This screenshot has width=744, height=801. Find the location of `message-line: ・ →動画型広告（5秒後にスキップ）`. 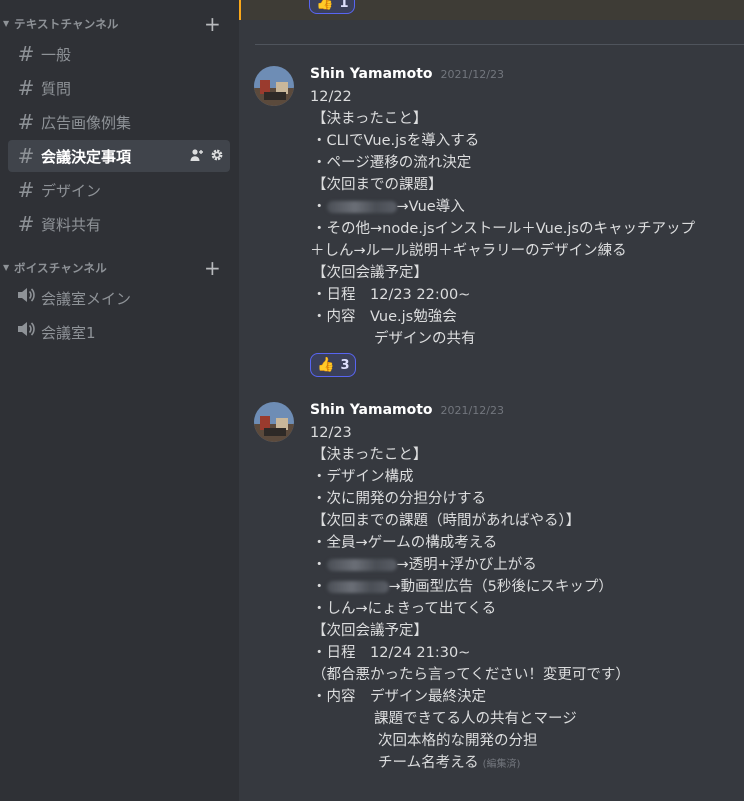

message-line: ・ →動画型広告（5秒後にスキップ） is located at coordinates (462, 587).